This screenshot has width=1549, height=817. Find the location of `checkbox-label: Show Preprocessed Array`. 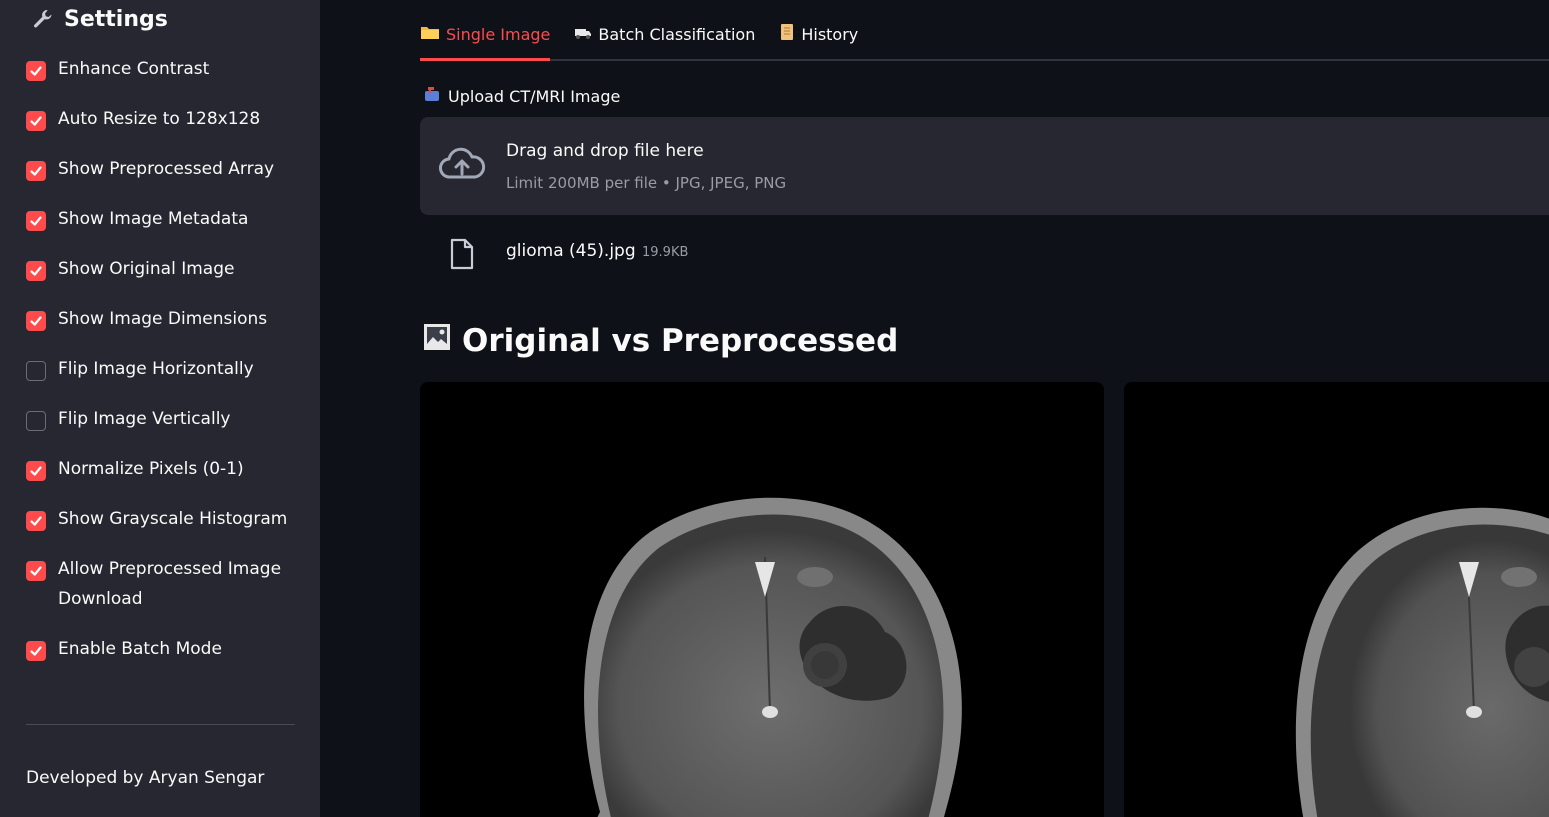

checkbox-label: Show Preprocessed Array is located at coordinates (166, 169).